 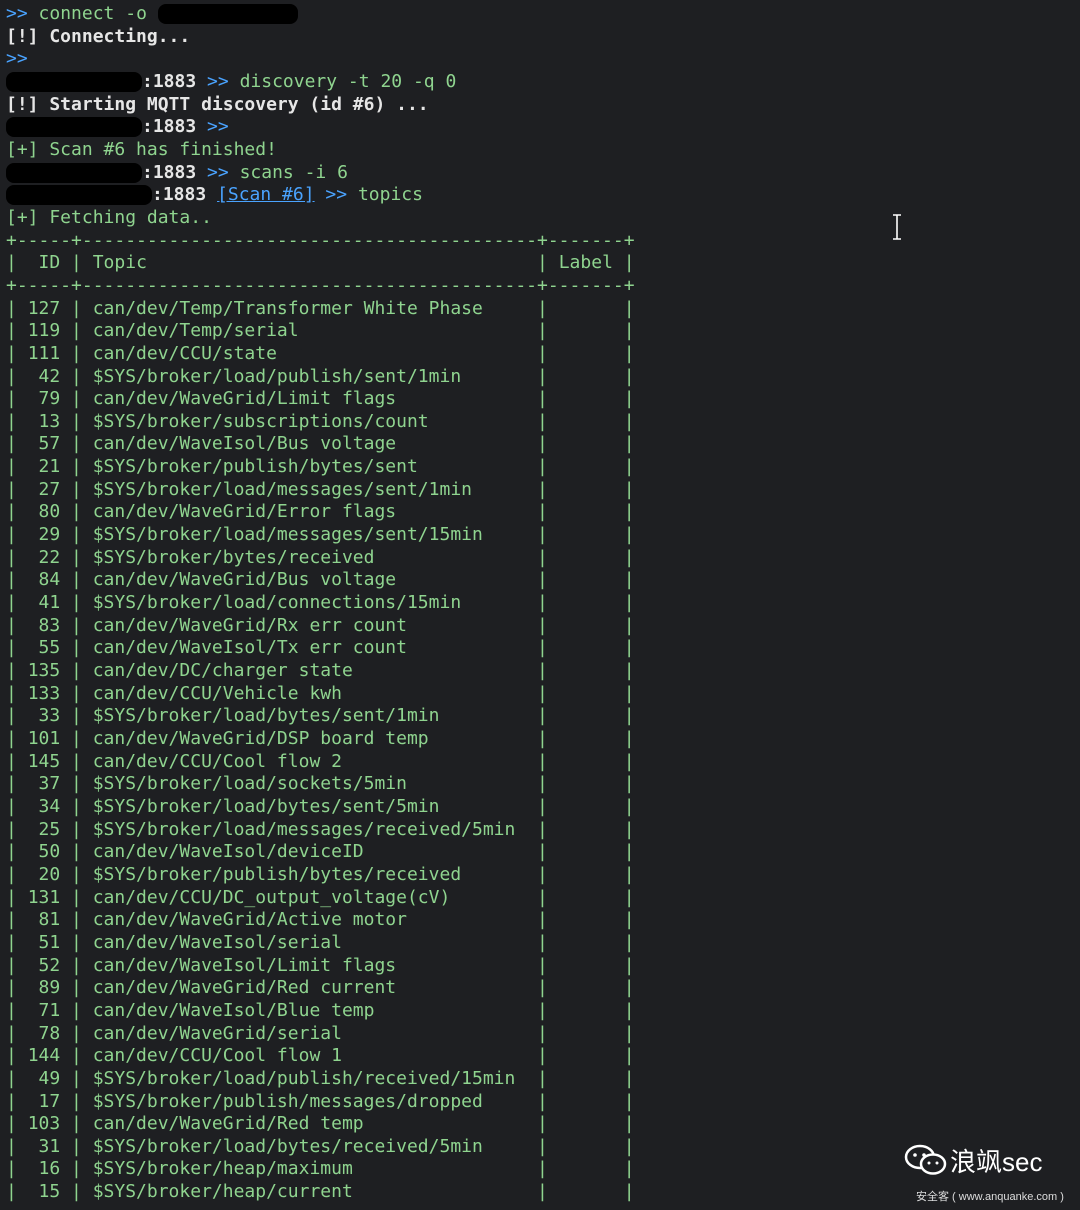 I want to click on row-id: 78, so click(x=49, y=1033).